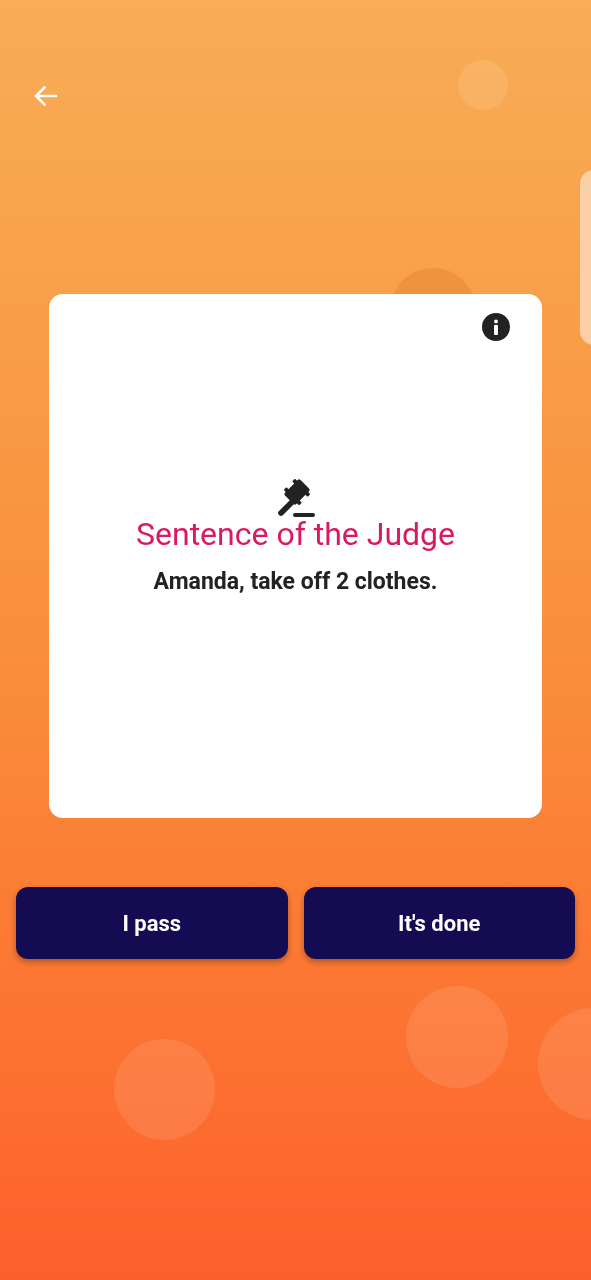 The width and height of the screenshot is (591, 1280). I want to click on card-message: Amanda, take off 2 clothes., so click(295, 581).